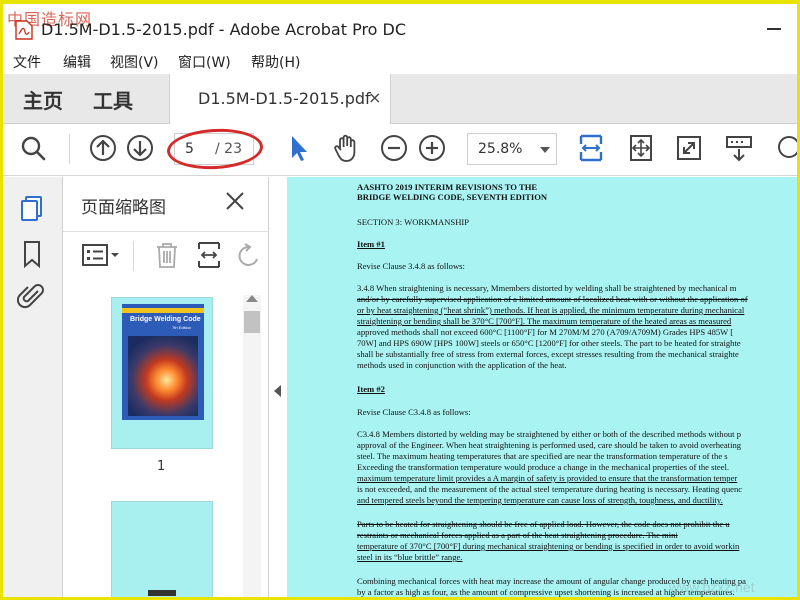  Describe the element at coordinates (167, 255) in the screenshot. I see `delete-pages-icon` at that location.